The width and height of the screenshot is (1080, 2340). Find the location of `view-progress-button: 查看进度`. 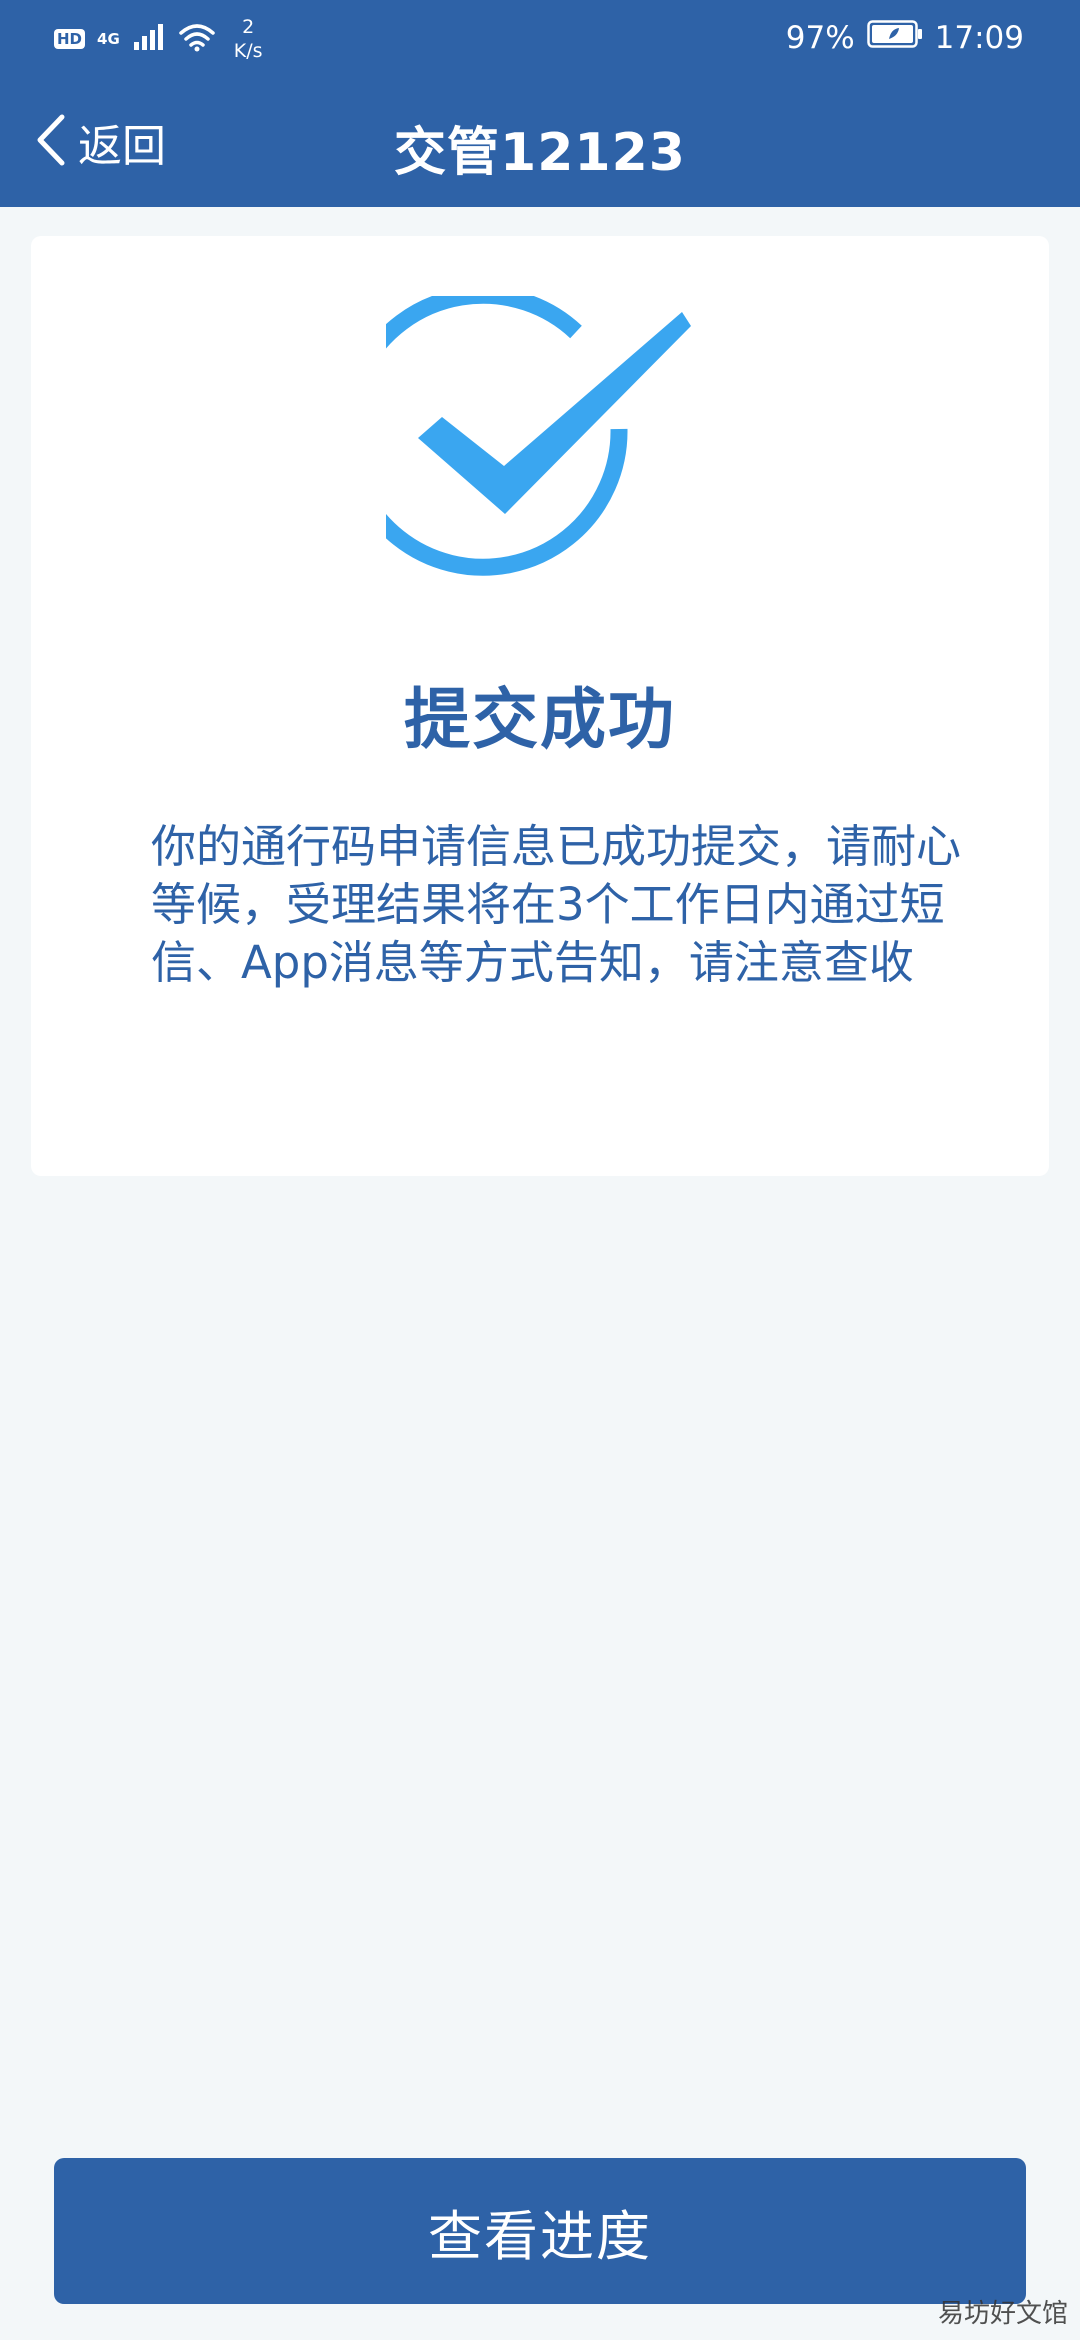

view-progress-button: 查看进度 is located at coordinates (540, 2231).